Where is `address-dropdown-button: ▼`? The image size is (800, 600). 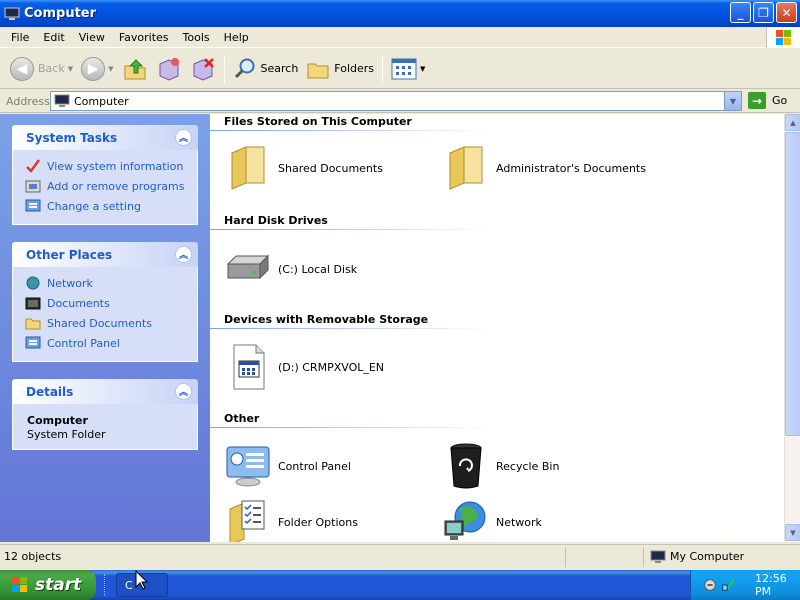
address-dropdown-button: ▼ is located at coordinates (732, 101).